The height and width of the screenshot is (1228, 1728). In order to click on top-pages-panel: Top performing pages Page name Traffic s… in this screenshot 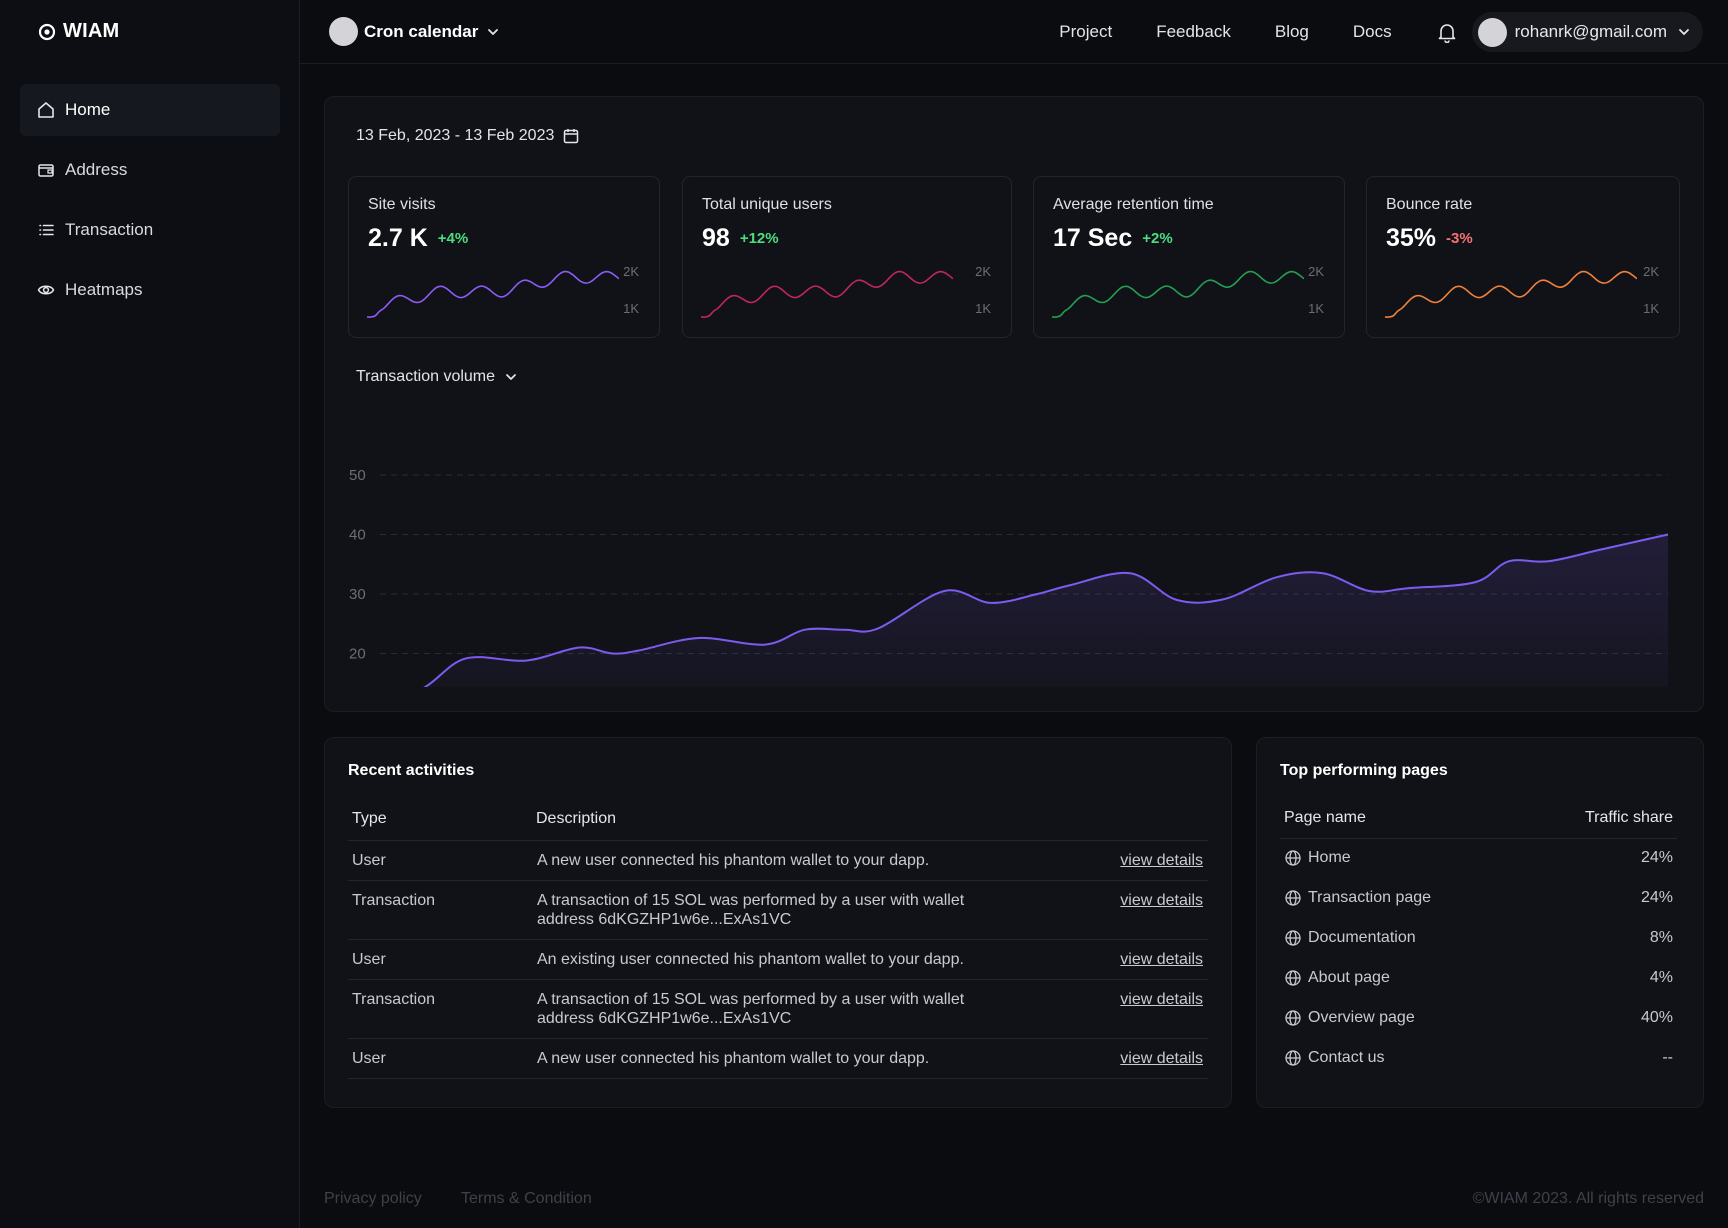, I will do `click(1480, 922)`.